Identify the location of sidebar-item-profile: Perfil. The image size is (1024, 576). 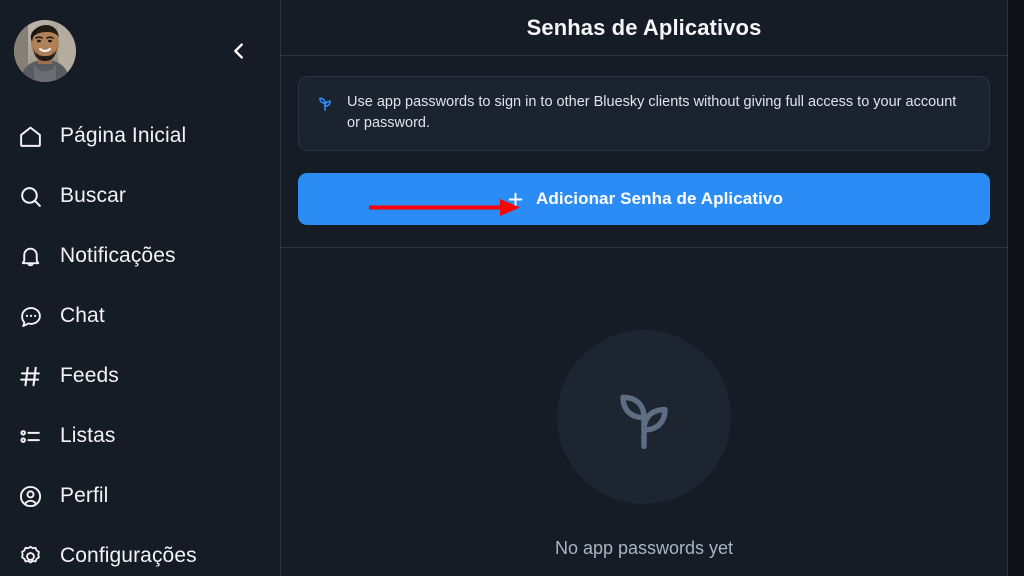
(140, 496).